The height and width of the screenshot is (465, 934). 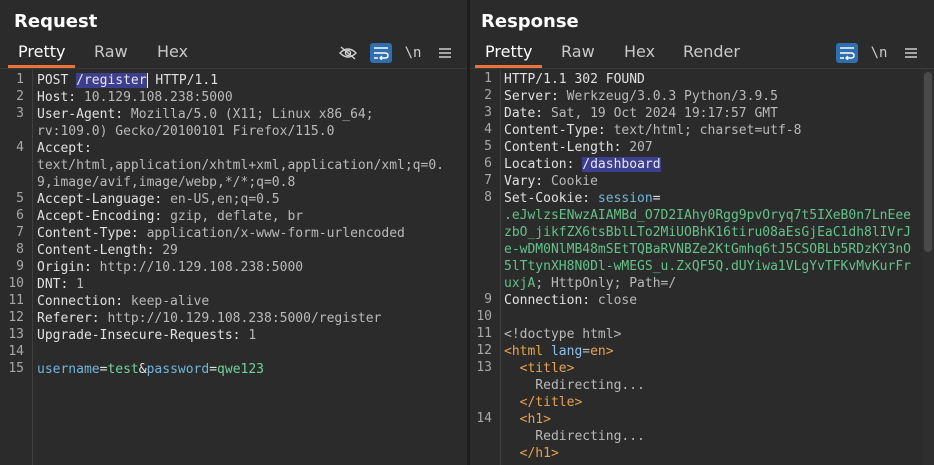 What do you see at coordinates (237, 216) in the screenshot?
I see `code-token: gzip, deflate, br` at bounding box center [237, 216].